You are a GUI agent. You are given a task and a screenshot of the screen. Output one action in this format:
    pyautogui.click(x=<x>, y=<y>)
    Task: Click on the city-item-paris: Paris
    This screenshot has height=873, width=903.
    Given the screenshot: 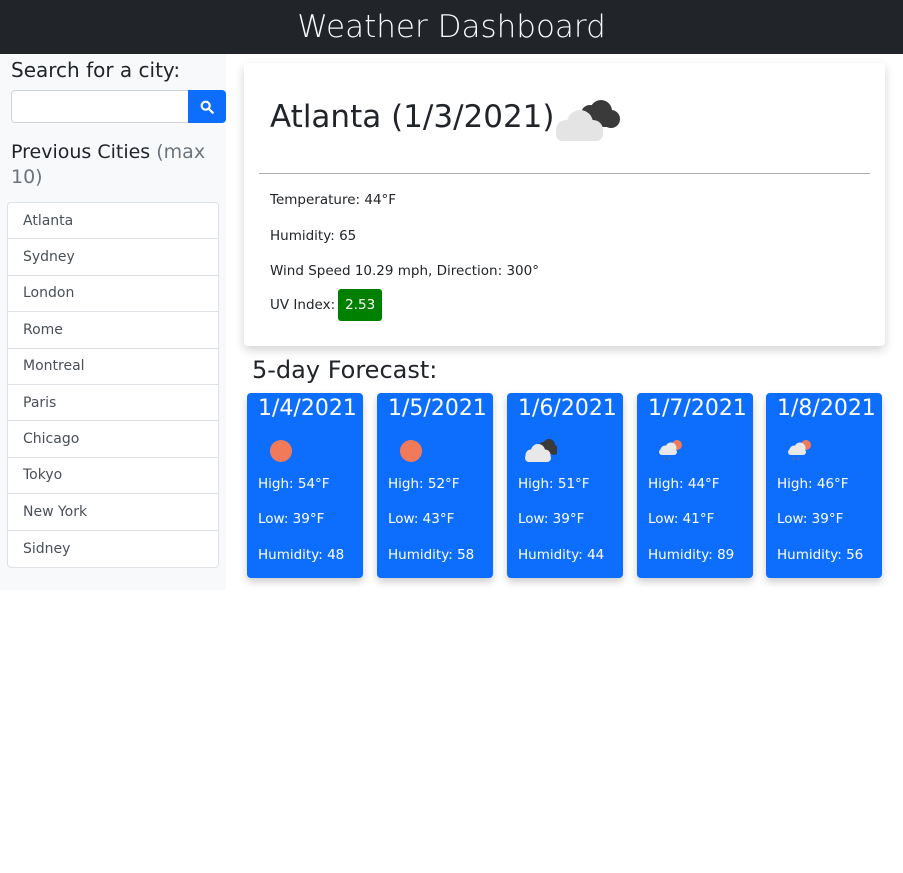 What is the action you would take?
    pyautogui.click(x=113, y=403)
    